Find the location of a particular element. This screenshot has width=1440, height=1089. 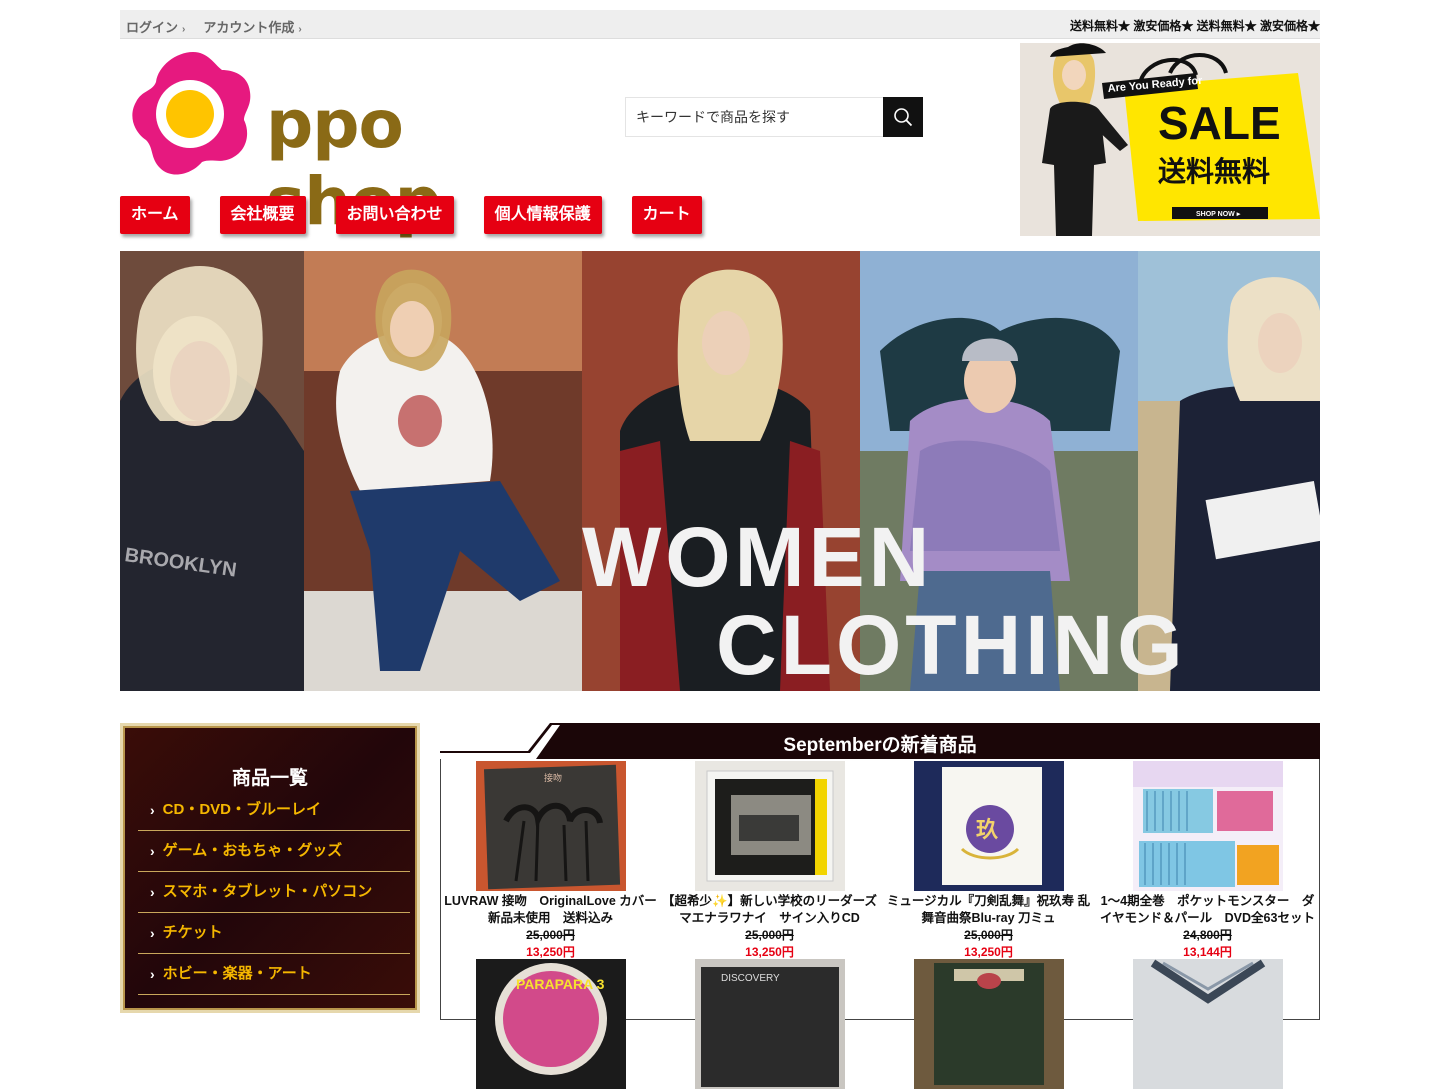

product-photo-1: 接吻 is located at coordinates (550, 826).